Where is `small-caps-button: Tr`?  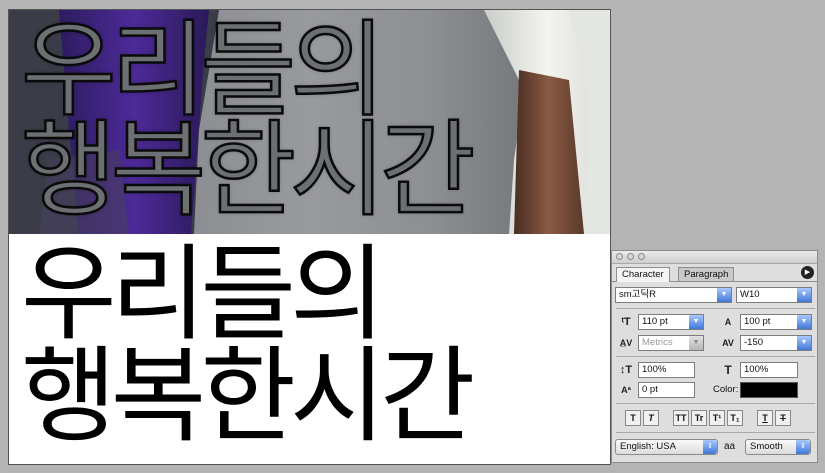
small-caps-button: Tr is located at coordinates (699, 418).